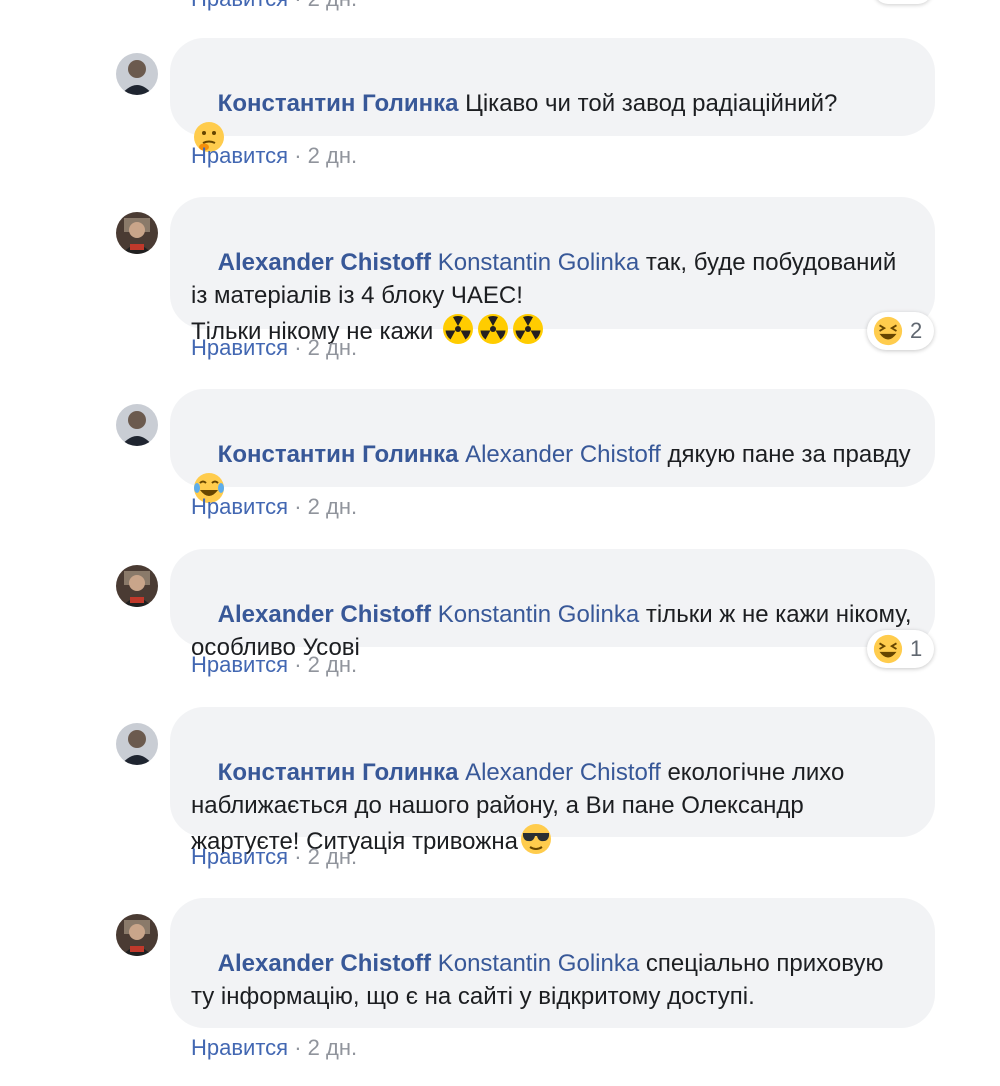 This screenshot has height=1086, width=1000. I want to click on reaction-pill-partial, so click(903, 2).